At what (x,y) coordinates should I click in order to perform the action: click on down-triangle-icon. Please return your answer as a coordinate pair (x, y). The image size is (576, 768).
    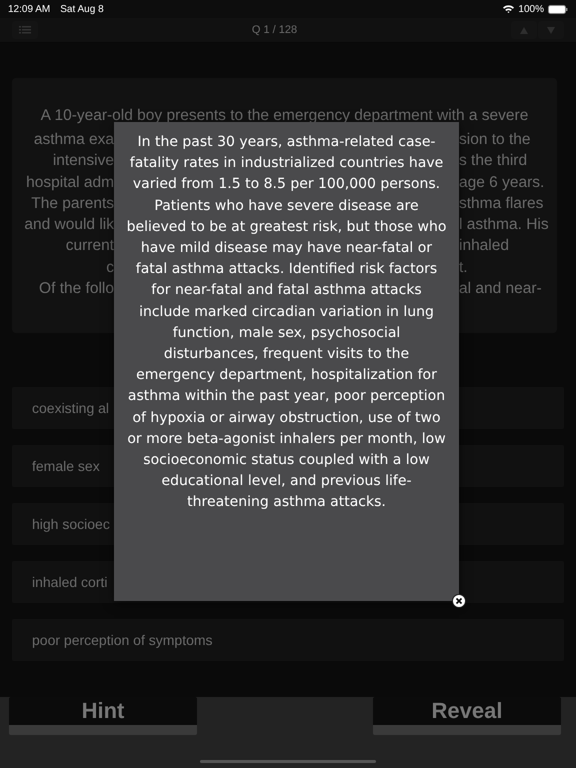
    Looking at the image, I should click on (551, 30).